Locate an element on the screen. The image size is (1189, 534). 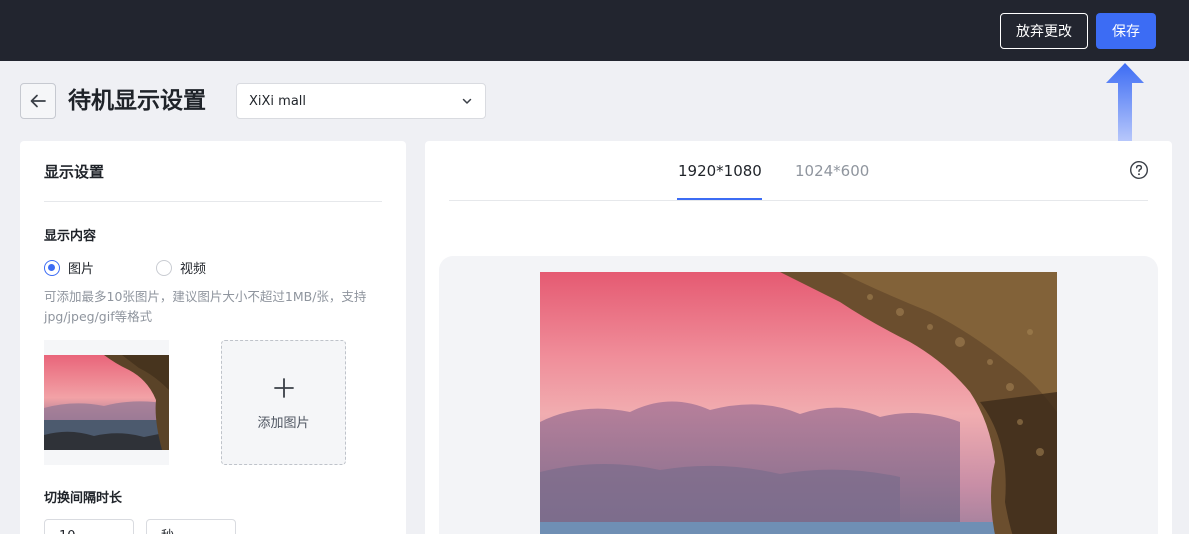
plus-icon is located at coordinates (284, 388).